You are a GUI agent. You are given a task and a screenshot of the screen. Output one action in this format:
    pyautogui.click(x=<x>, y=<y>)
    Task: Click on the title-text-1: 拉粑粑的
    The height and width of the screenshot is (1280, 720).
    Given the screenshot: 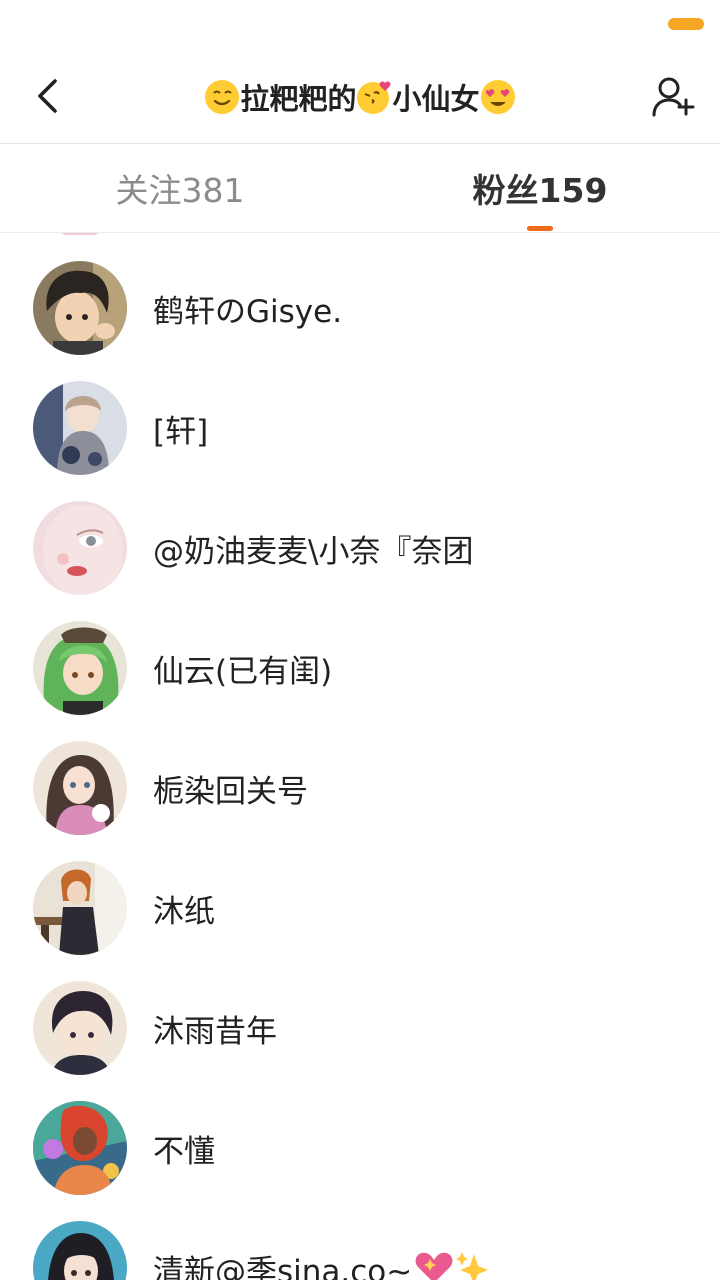 What is the action you would take?
    pyautogui.click(x=298, y=98)
    